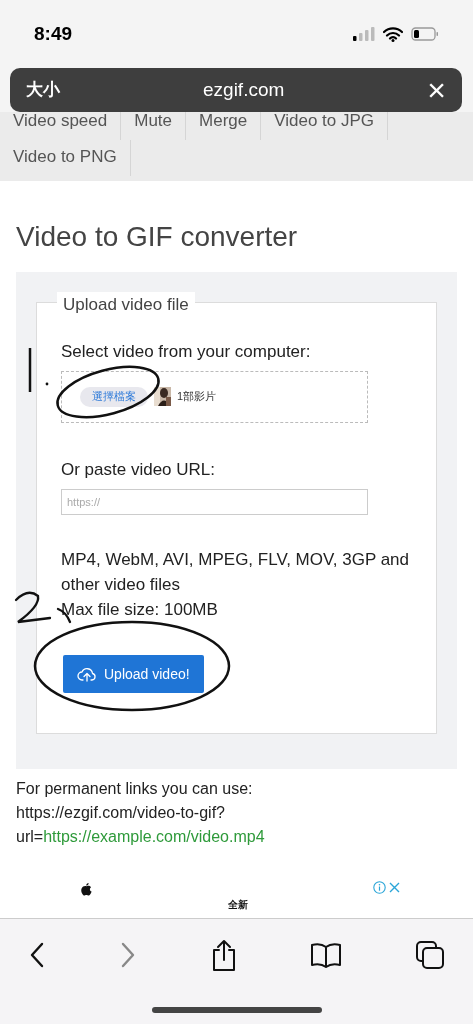 This screenshot has width=473, height=1024. Describe the element at coordinates (214, 502) in the screenshot. I see `url-input: https://` at that location.